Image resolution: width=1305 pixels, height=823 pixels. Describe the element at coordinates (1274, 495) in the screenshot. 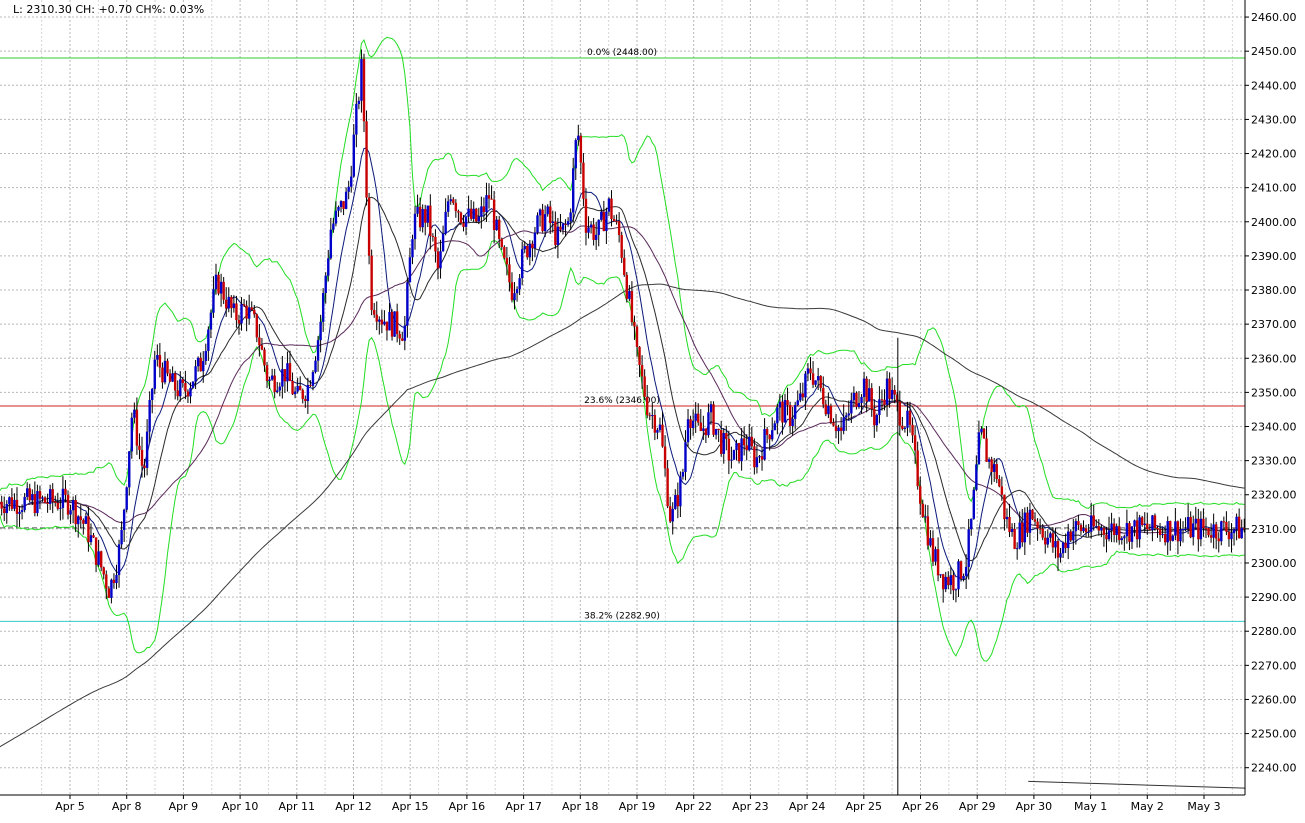

I see `y-tick-label: 2320.00` at that location.